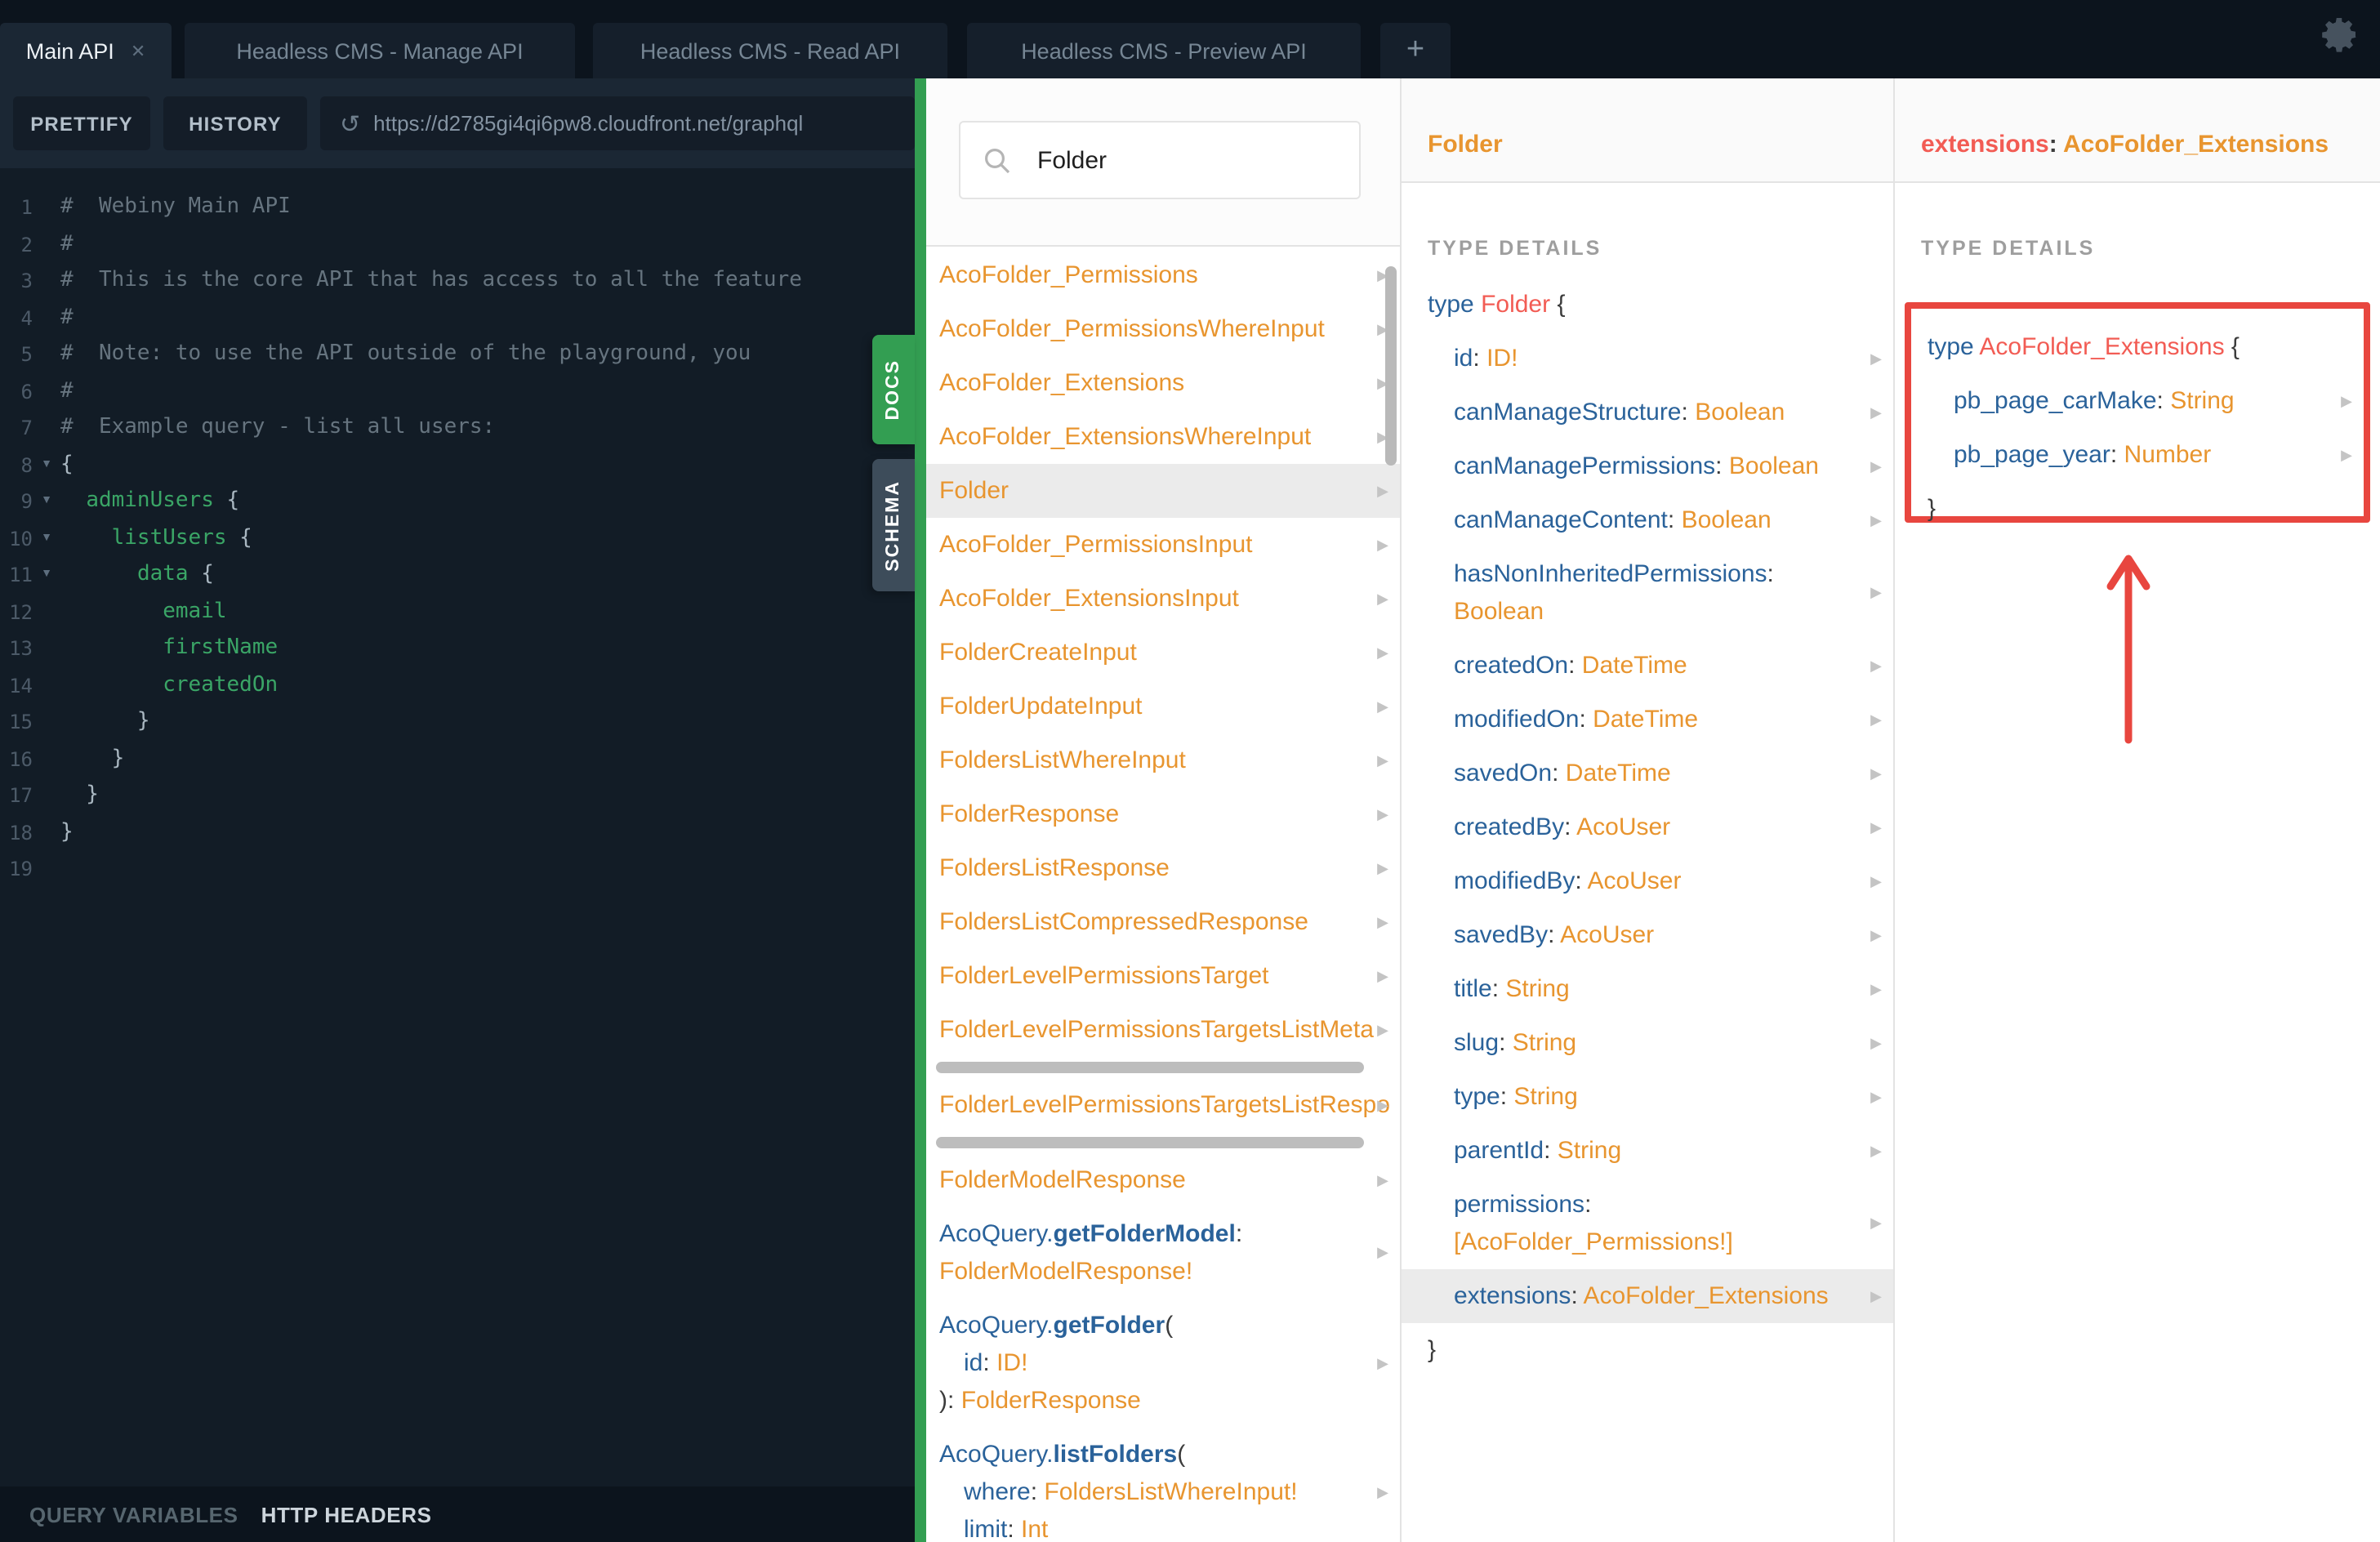  Describe the element at coordinates (1163, 437) in the screenshot. I see `type-list-item: AcoFolder_ExtensionsWhereInput ▶` at that location.